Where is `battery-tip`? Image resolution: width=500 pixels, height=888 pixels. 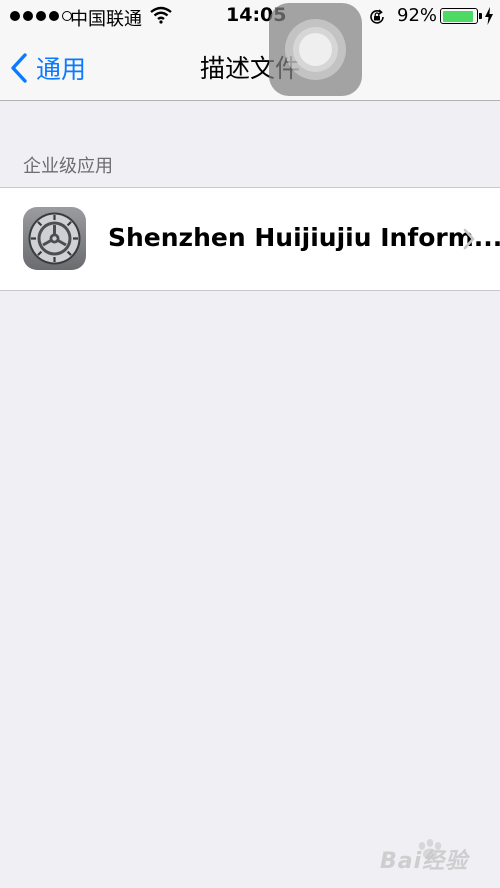
battery-tip is located at coordinates (480, 16).